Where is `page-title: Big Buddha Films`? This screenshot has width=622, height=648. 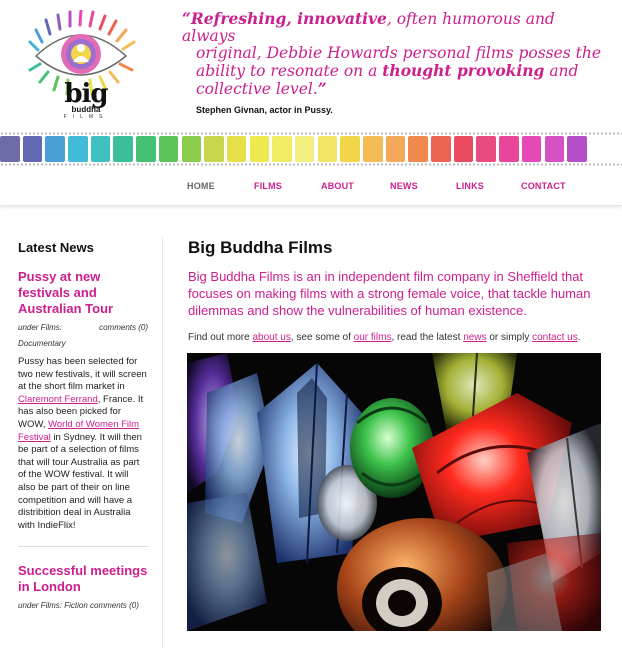 page-title: Big Buddha Films is located at coordinates (260, 247).